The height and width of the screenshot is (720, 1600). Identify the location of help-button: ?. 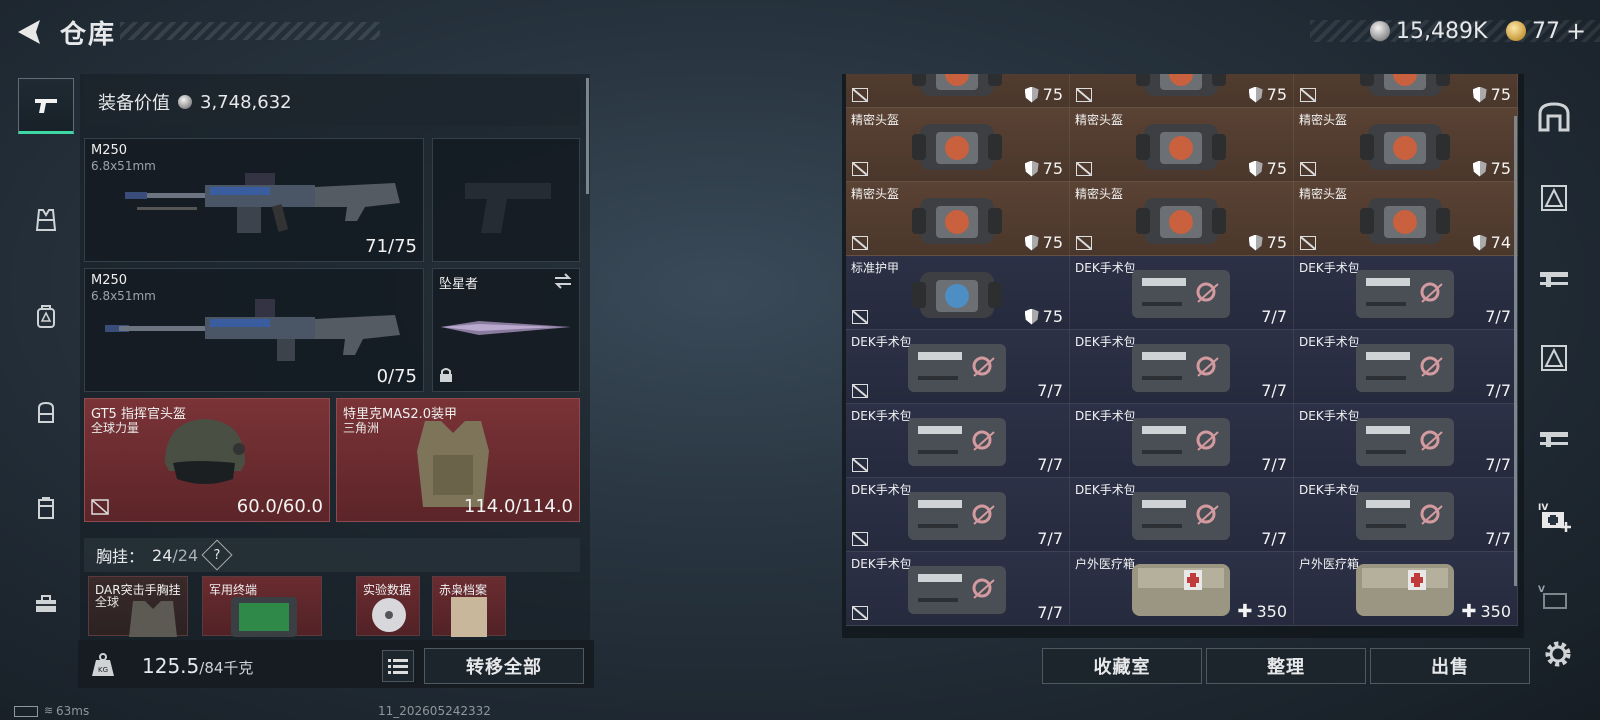
(217, 555).